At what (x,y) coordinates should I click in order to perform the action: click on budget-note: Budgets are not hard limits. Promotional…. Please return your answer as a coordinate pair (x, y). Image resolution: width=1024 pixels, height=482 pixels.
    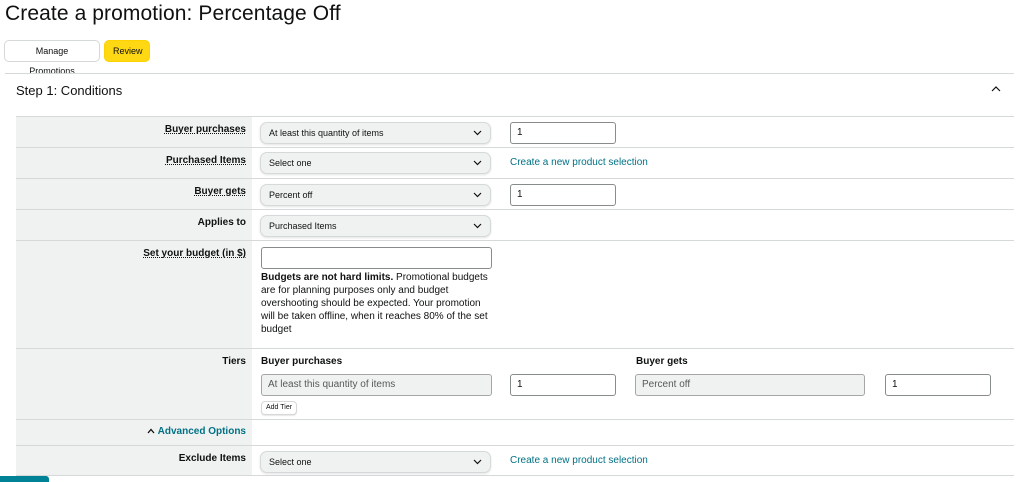
    Looking at the image, I should click on (374, 303).